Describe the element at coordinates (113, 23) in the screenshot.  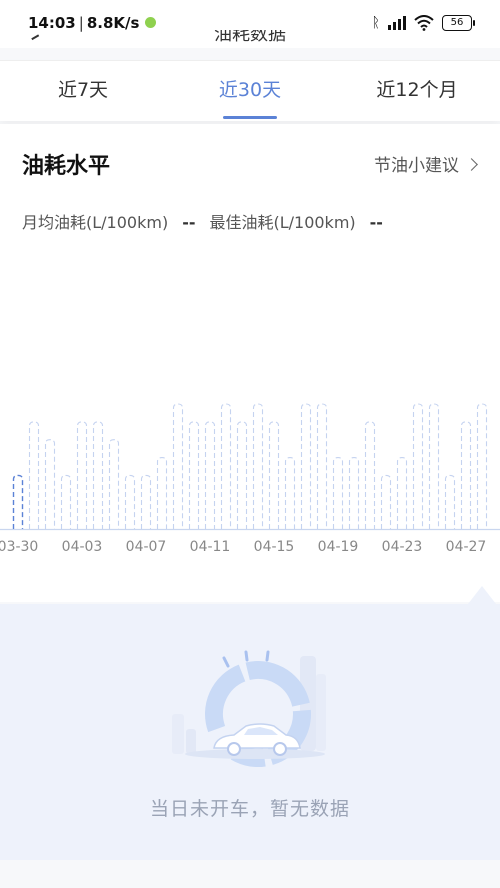
I see `network-speed: 8.8K/s` at that location.